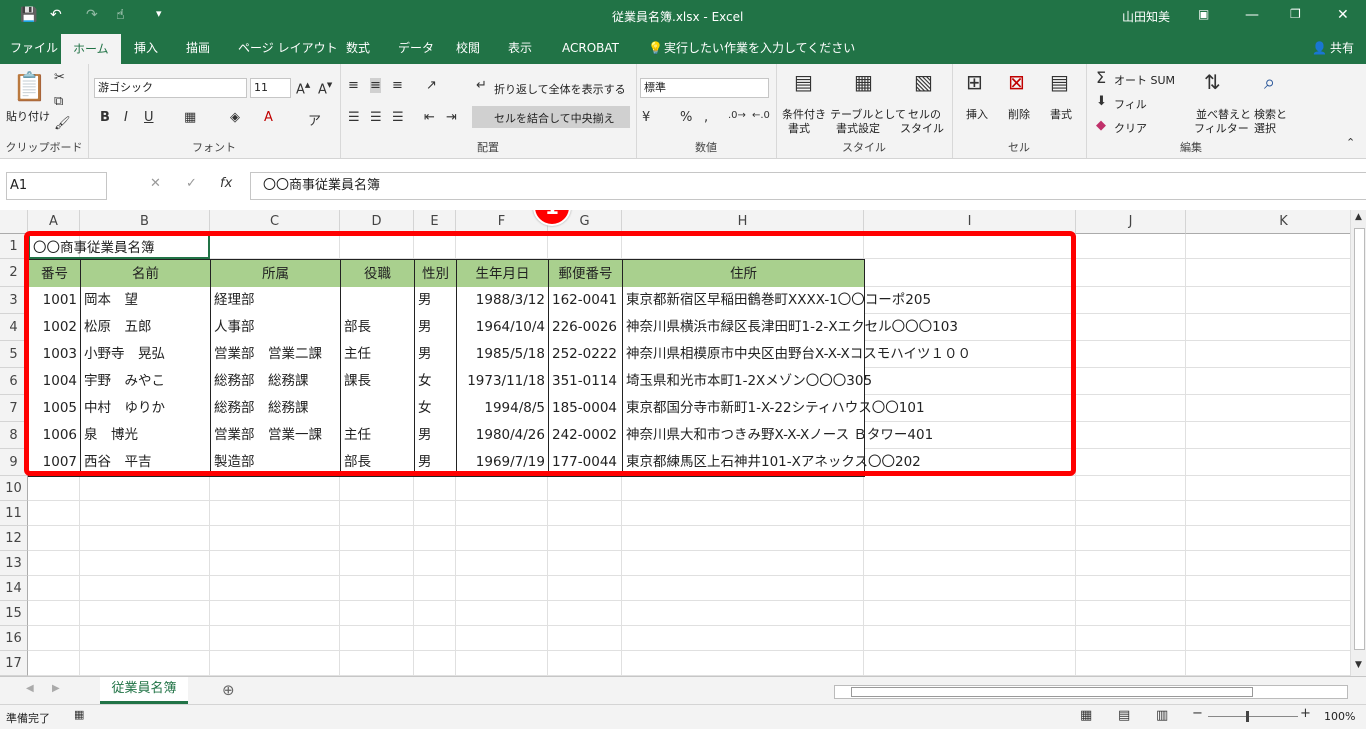 Image resolution: width=1366 pixels, height=729 pixels. What do you see at coordinates (56, 186) in the screenshot?
I see `name-box: A1` at bounding box center [56, 186].